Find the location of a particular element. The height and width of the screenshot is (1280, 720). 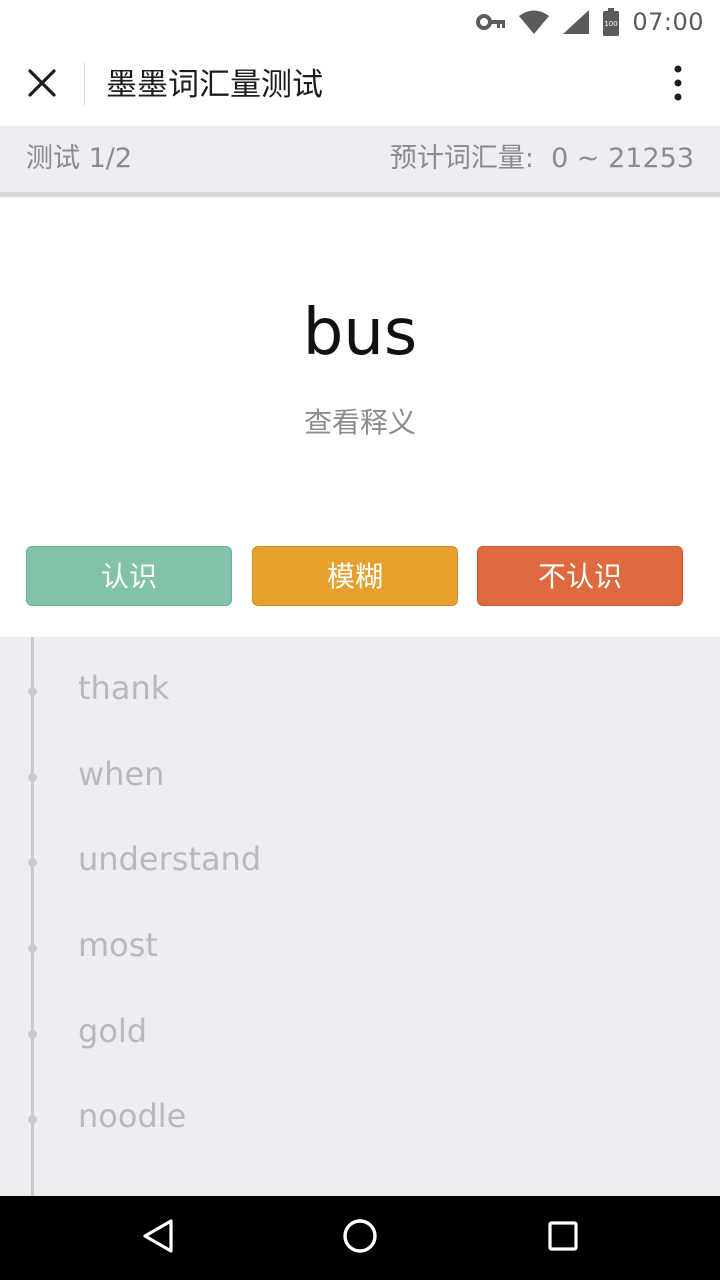

fuzzy-button: 模糊 is located at coordinates (355, 576).